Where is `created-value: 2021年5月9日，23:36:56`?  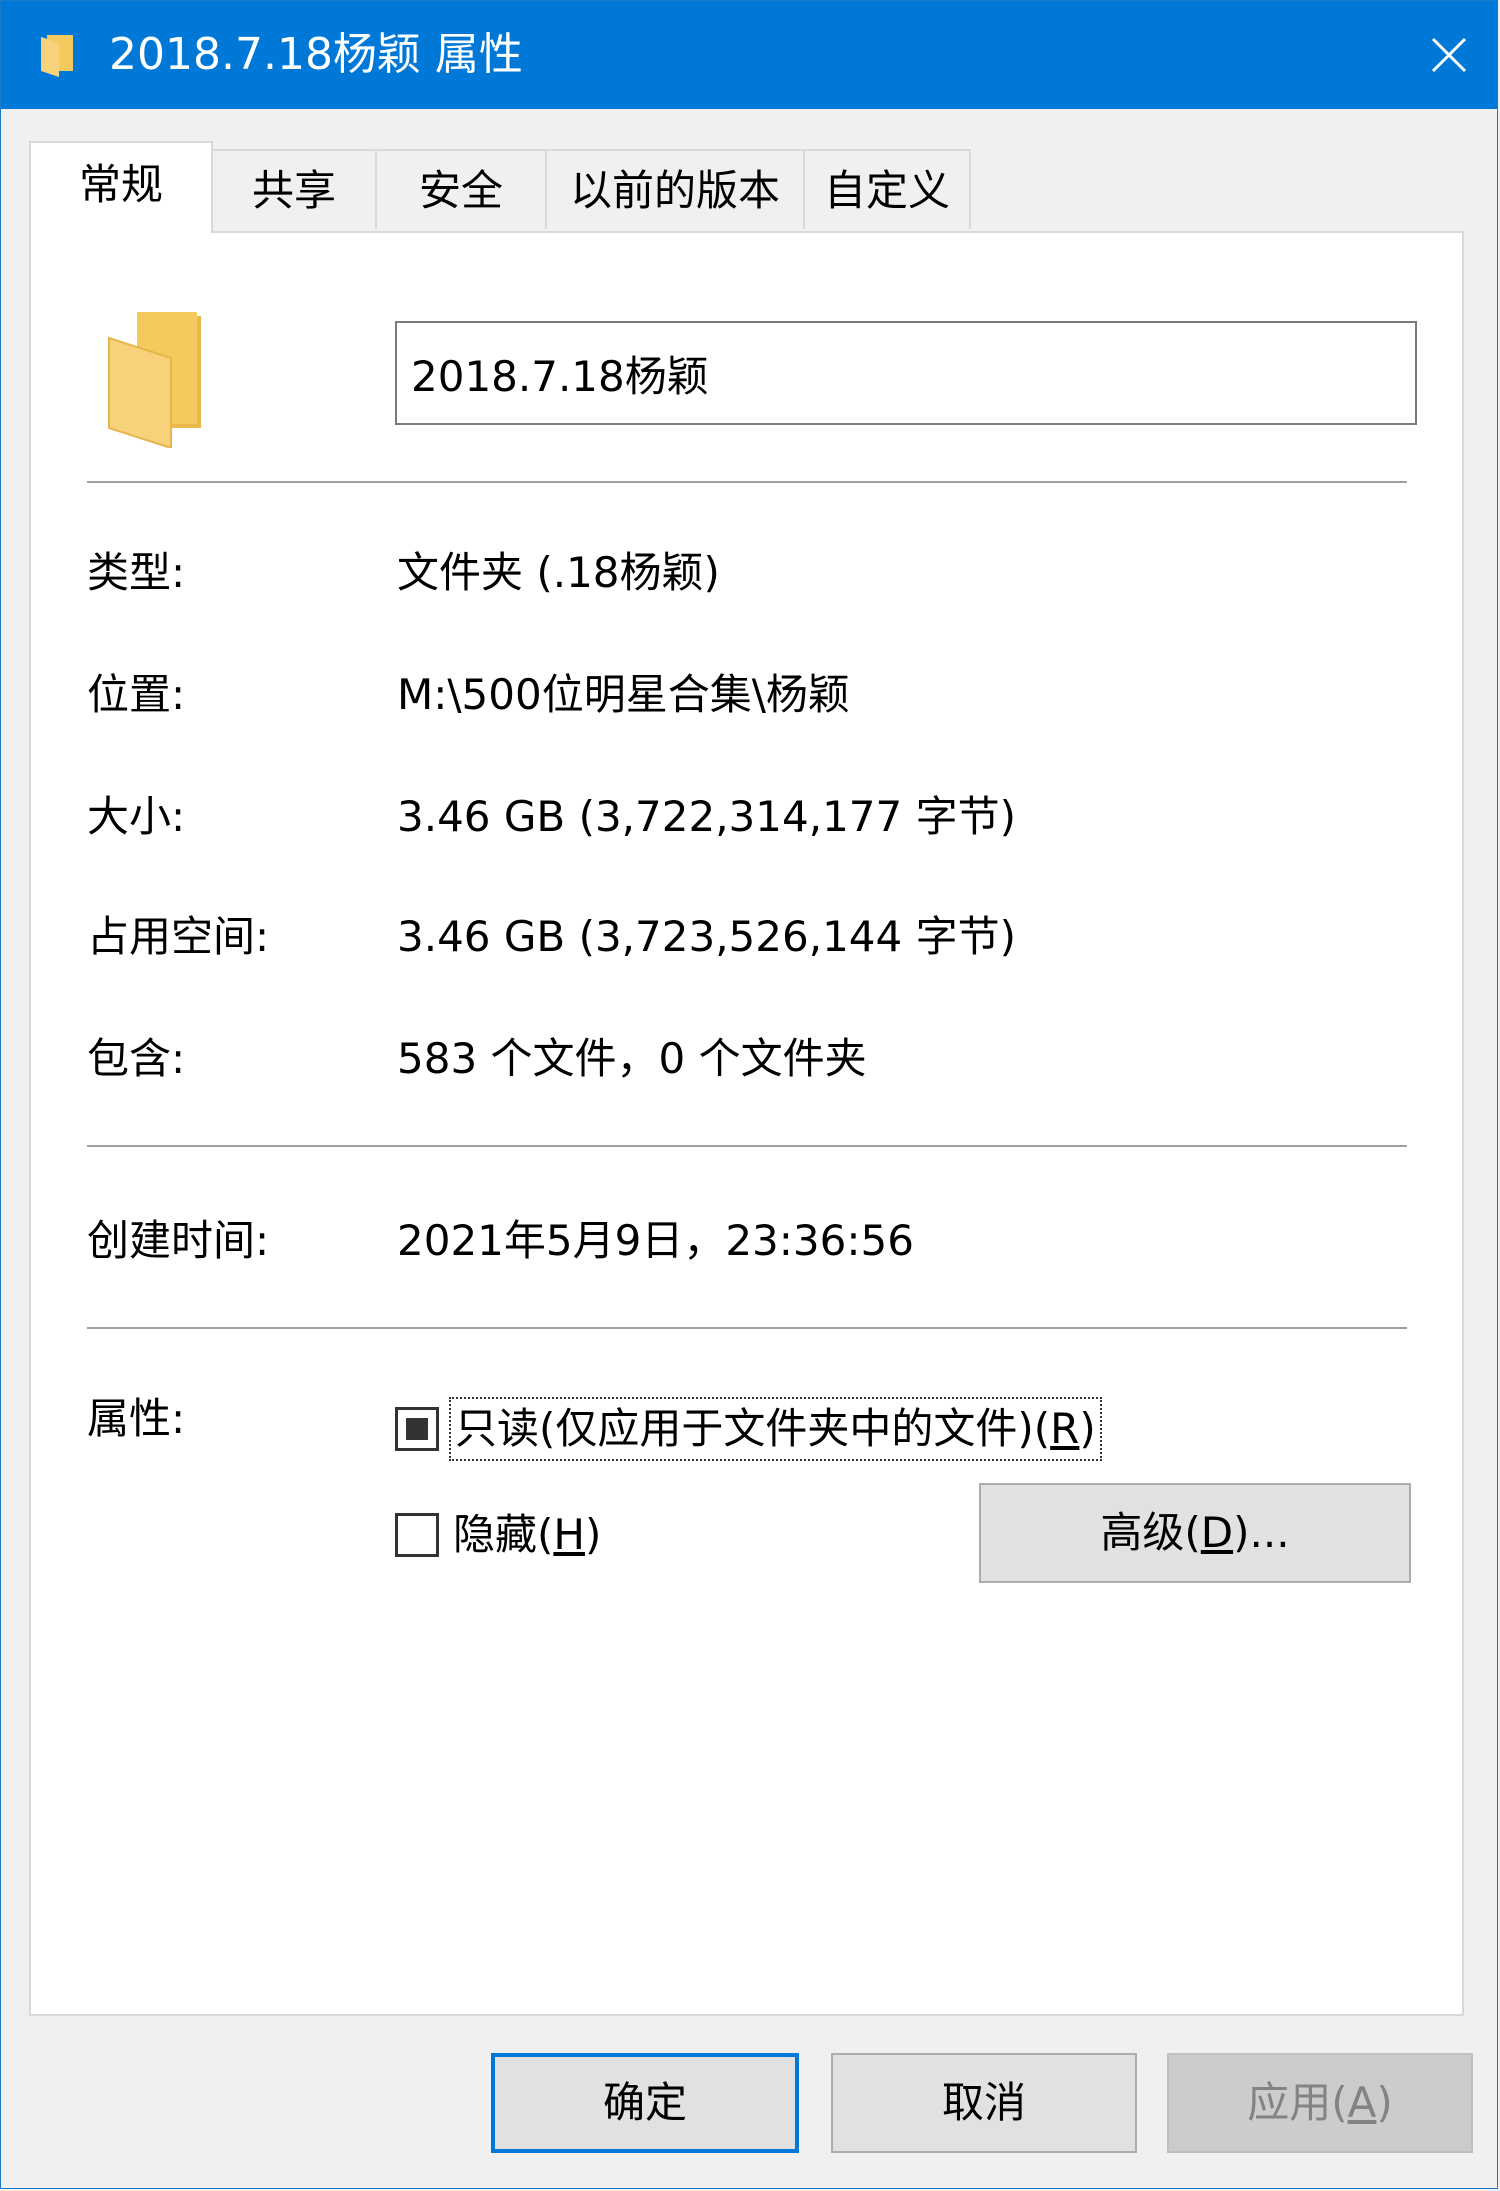
created-value: 2021年5月9日，23:36:56 is located at coordinates (655, 1240).